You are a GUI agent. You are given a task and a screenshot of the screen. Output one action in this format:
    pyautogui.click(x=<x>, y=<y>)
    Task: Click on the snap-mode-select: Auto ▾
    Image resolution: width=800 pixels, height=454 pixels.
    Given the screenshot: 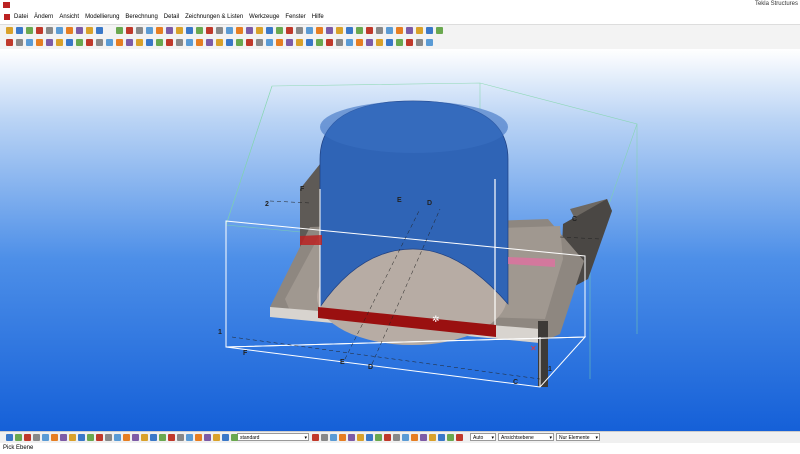 What is the action you would take?
    pyautogui.click(x=483, y=437)
    